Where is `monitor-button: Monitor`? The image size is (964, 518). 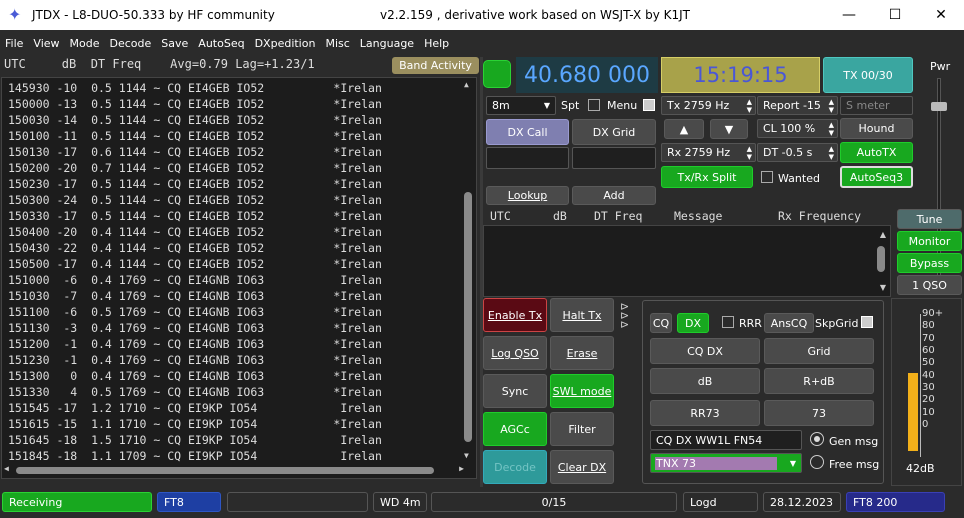
monitor-button: Monitor is located at coordinates (929, 241).